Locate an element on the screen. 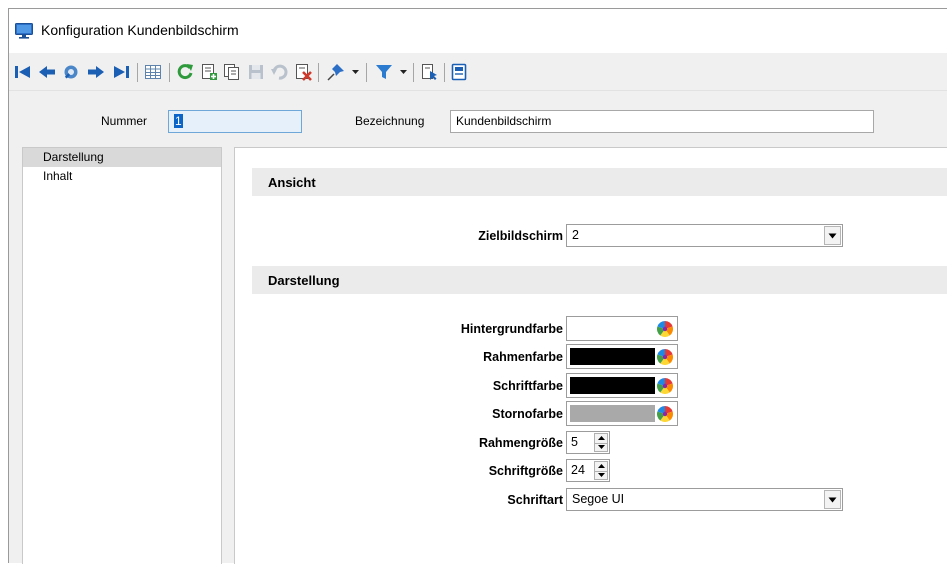 Image resolution: width=947 pixels, height=564 pixels. delete-button is located at coordinates (303, 72).